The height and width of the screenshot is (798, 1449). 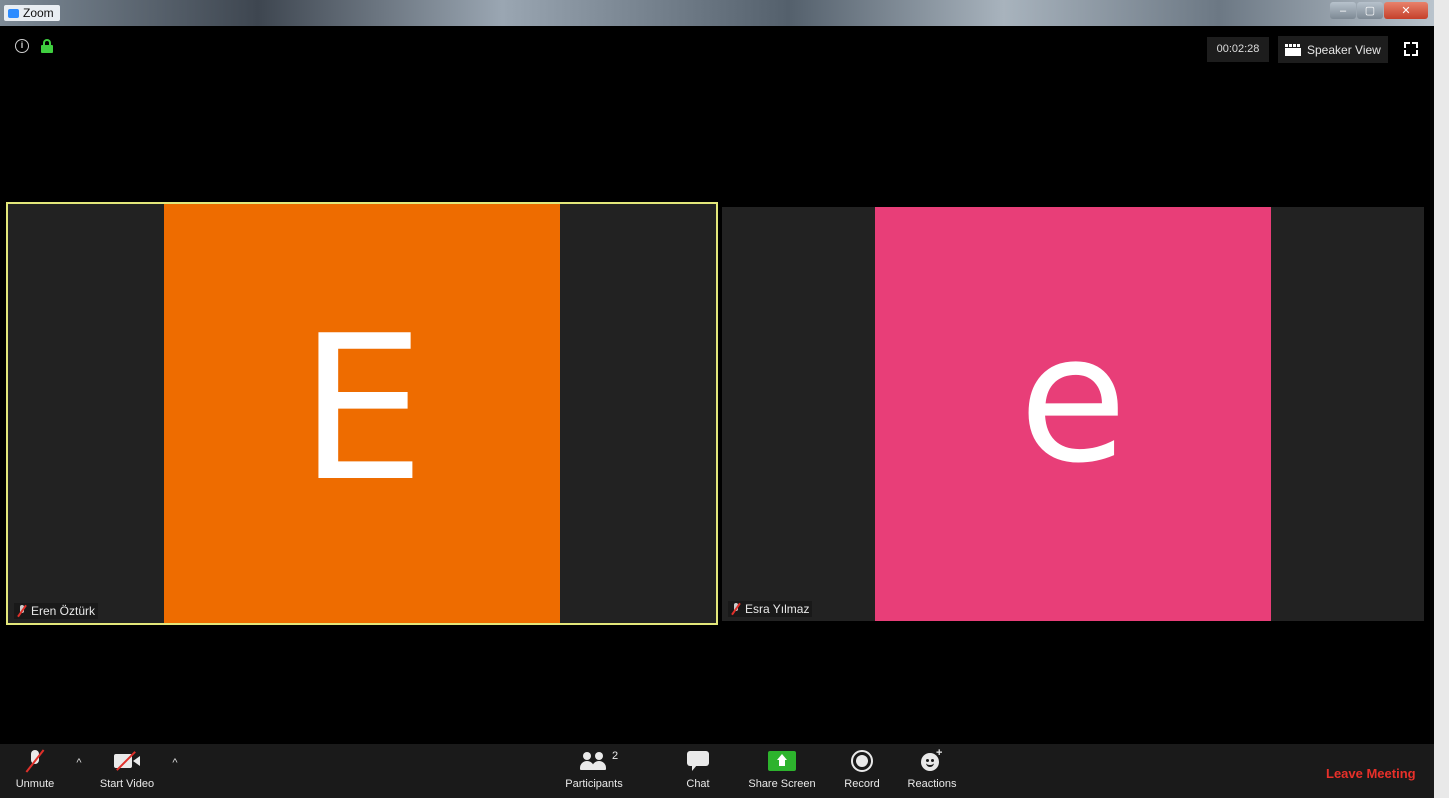 What do you see at coordinates (698, 784) in the screenshot?
I see `chat-label: Chat` at bounding box center [698, 784].